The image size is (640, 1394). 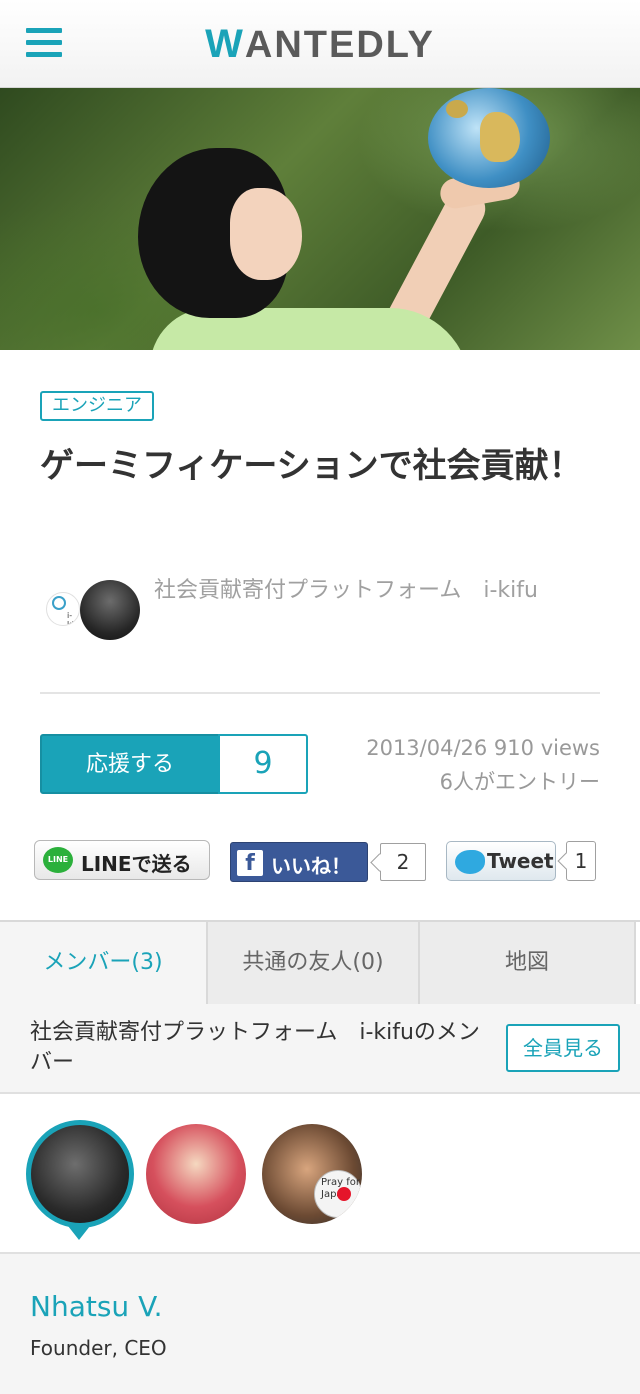 What do you see at coordinates (250, 863) in the screenshot?
I see `facebook-icon: f` at bounding box center [250, 863].